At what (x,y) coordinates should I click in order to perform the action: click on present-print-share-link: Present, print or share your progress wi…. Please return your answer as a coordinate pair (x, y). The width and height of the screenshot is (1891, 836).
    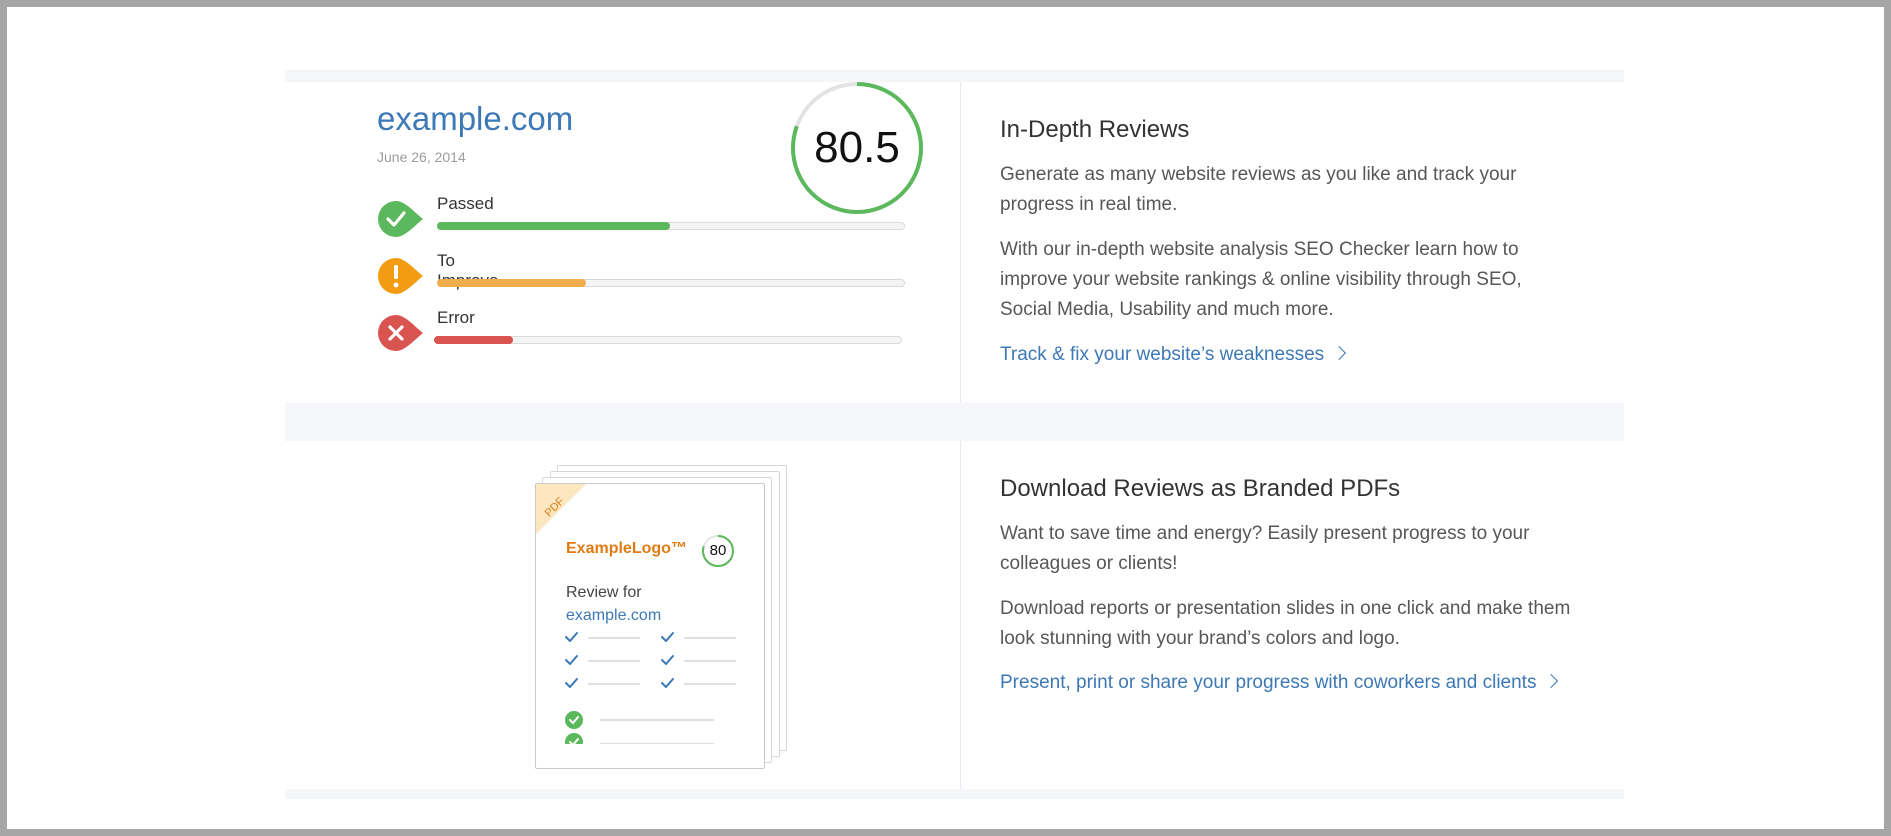
    Looking at the image, I should click on (1287, 683).